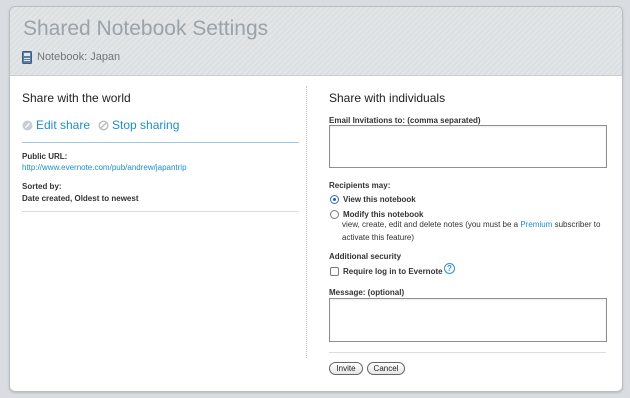 The image size is (630, 398). I want to click on require-login-row: Require log in to Evernote, so click(386, 271).